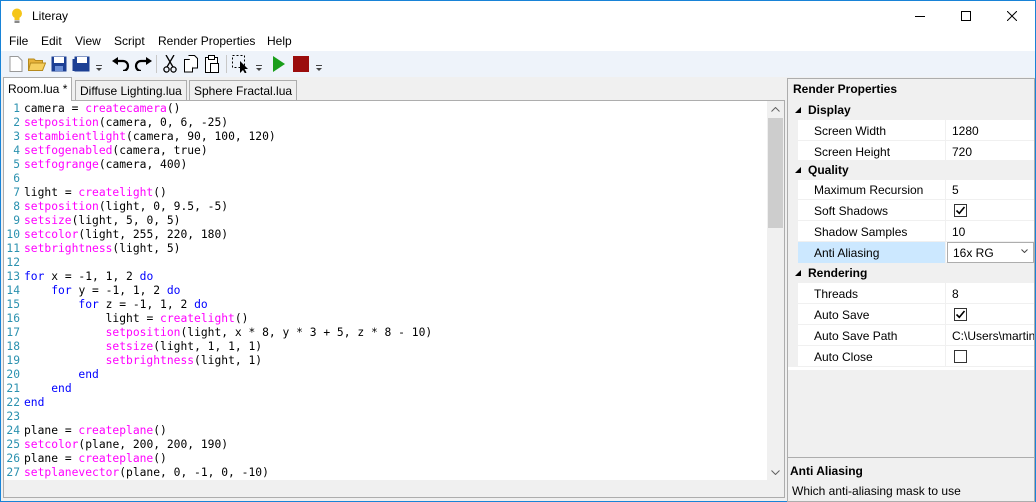 The width and height of the screenshot is (1036, 502). Describe the element at coordinates (990, 130) in the screenshot. I see `property-value: 1280` at that location.